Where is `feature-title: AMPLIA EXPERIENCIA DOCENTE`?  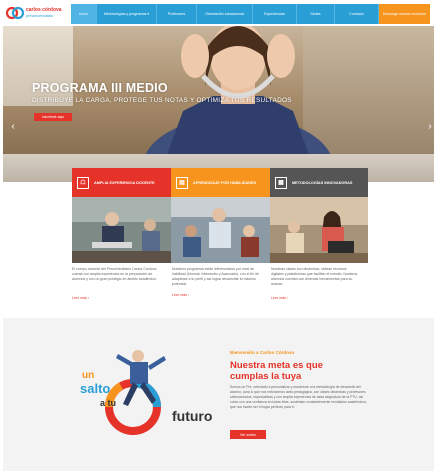 feature-title: AMPLIA EXPERIENCIA DOCENTE is located at coordinates (124, 182).